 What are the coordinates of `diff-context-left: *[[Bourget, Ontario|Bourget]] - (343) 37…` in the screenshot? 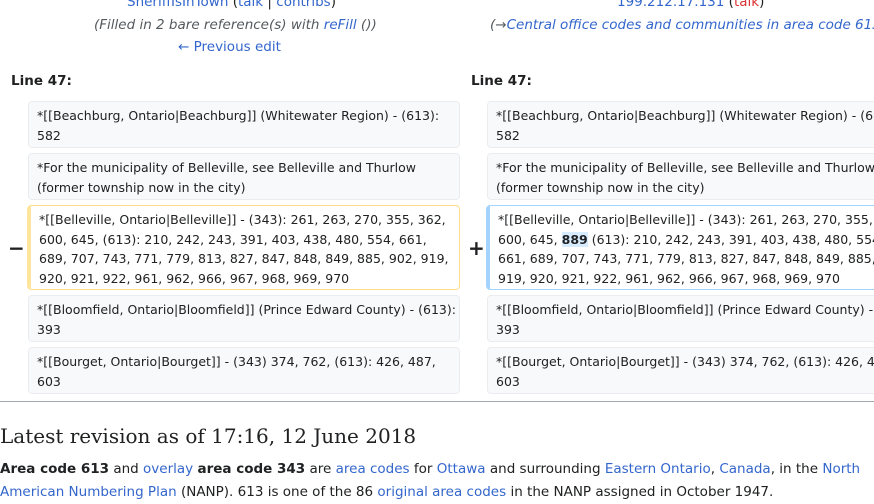 It's located at (244, 370).